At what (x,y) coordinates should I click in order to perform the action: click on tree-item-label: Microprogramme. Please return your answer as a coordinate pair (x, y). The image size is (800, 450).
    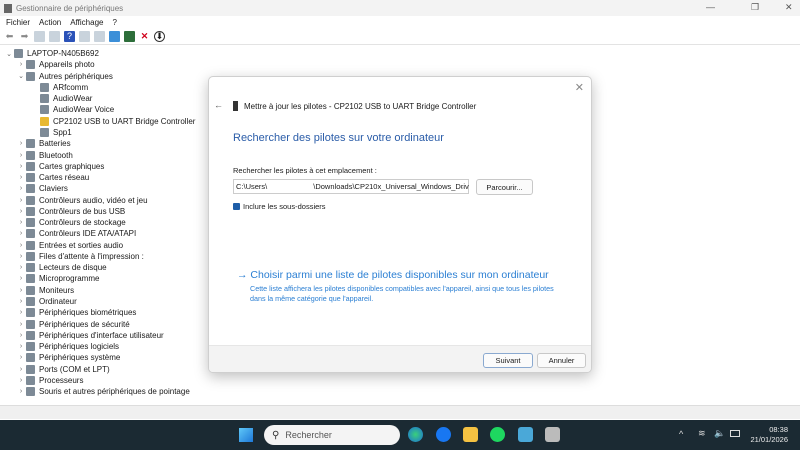
    Looking at the image, I should click on (69, 279).